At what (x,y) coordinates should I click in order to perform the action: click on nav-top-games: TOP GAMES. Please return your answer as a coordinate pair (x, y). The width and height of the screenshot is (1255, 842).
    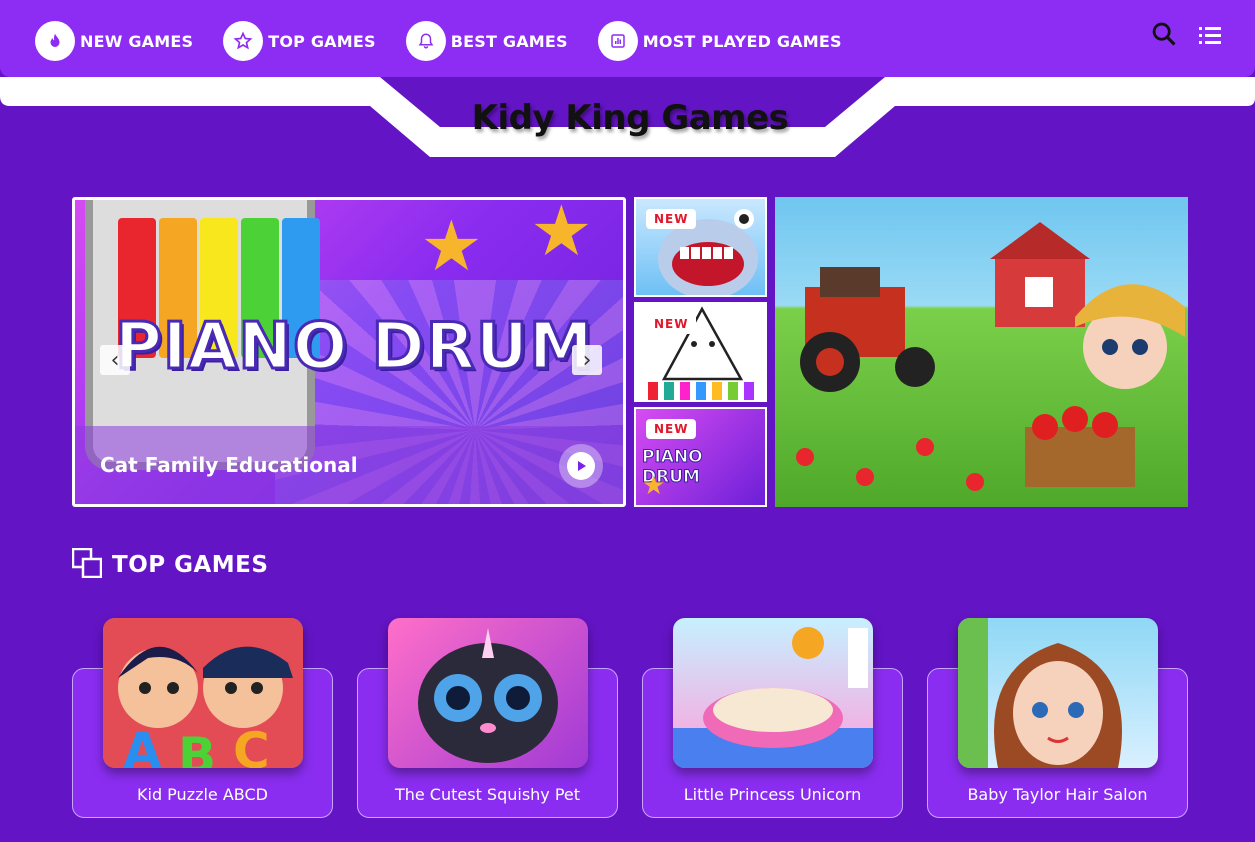
    Looking at the image, I should click on (299, 41).